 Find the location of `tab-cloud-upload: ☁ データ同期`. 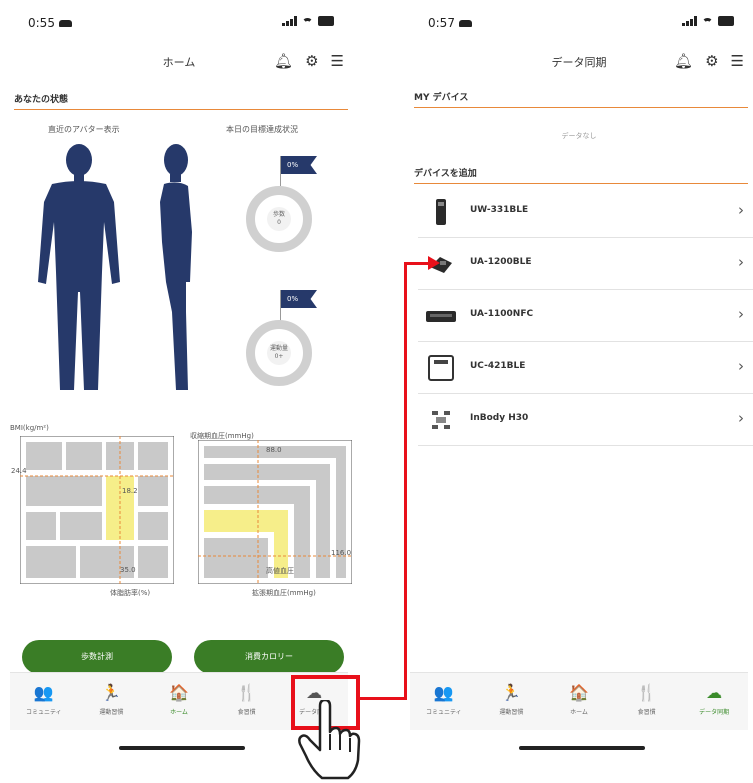

tab-cloud-upload: ☁ データ同期 is located at coordinates (714, 701).